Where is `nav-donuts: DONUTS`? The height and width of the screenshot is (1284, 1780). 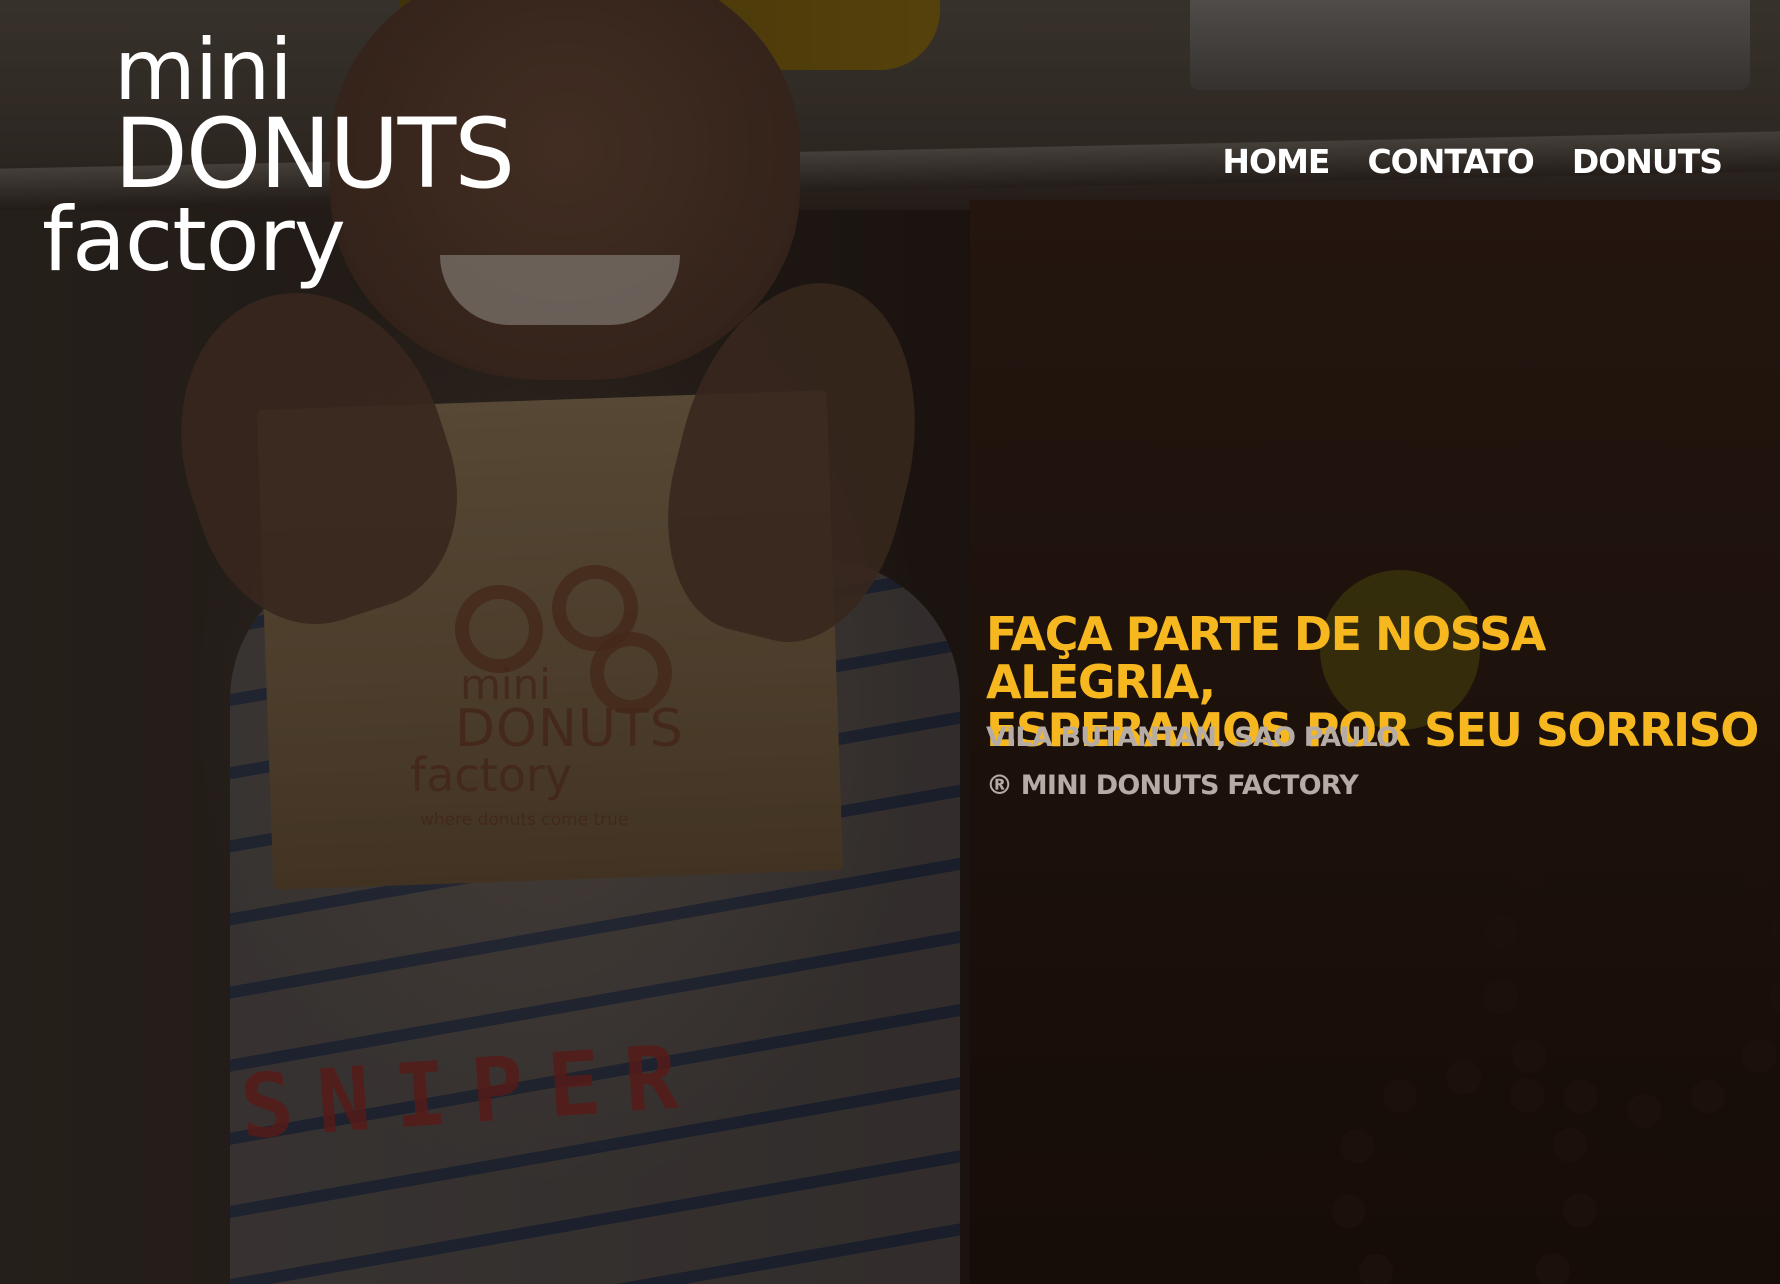
nav-donuts: DONUTS is located at coordinates (1647, 161).